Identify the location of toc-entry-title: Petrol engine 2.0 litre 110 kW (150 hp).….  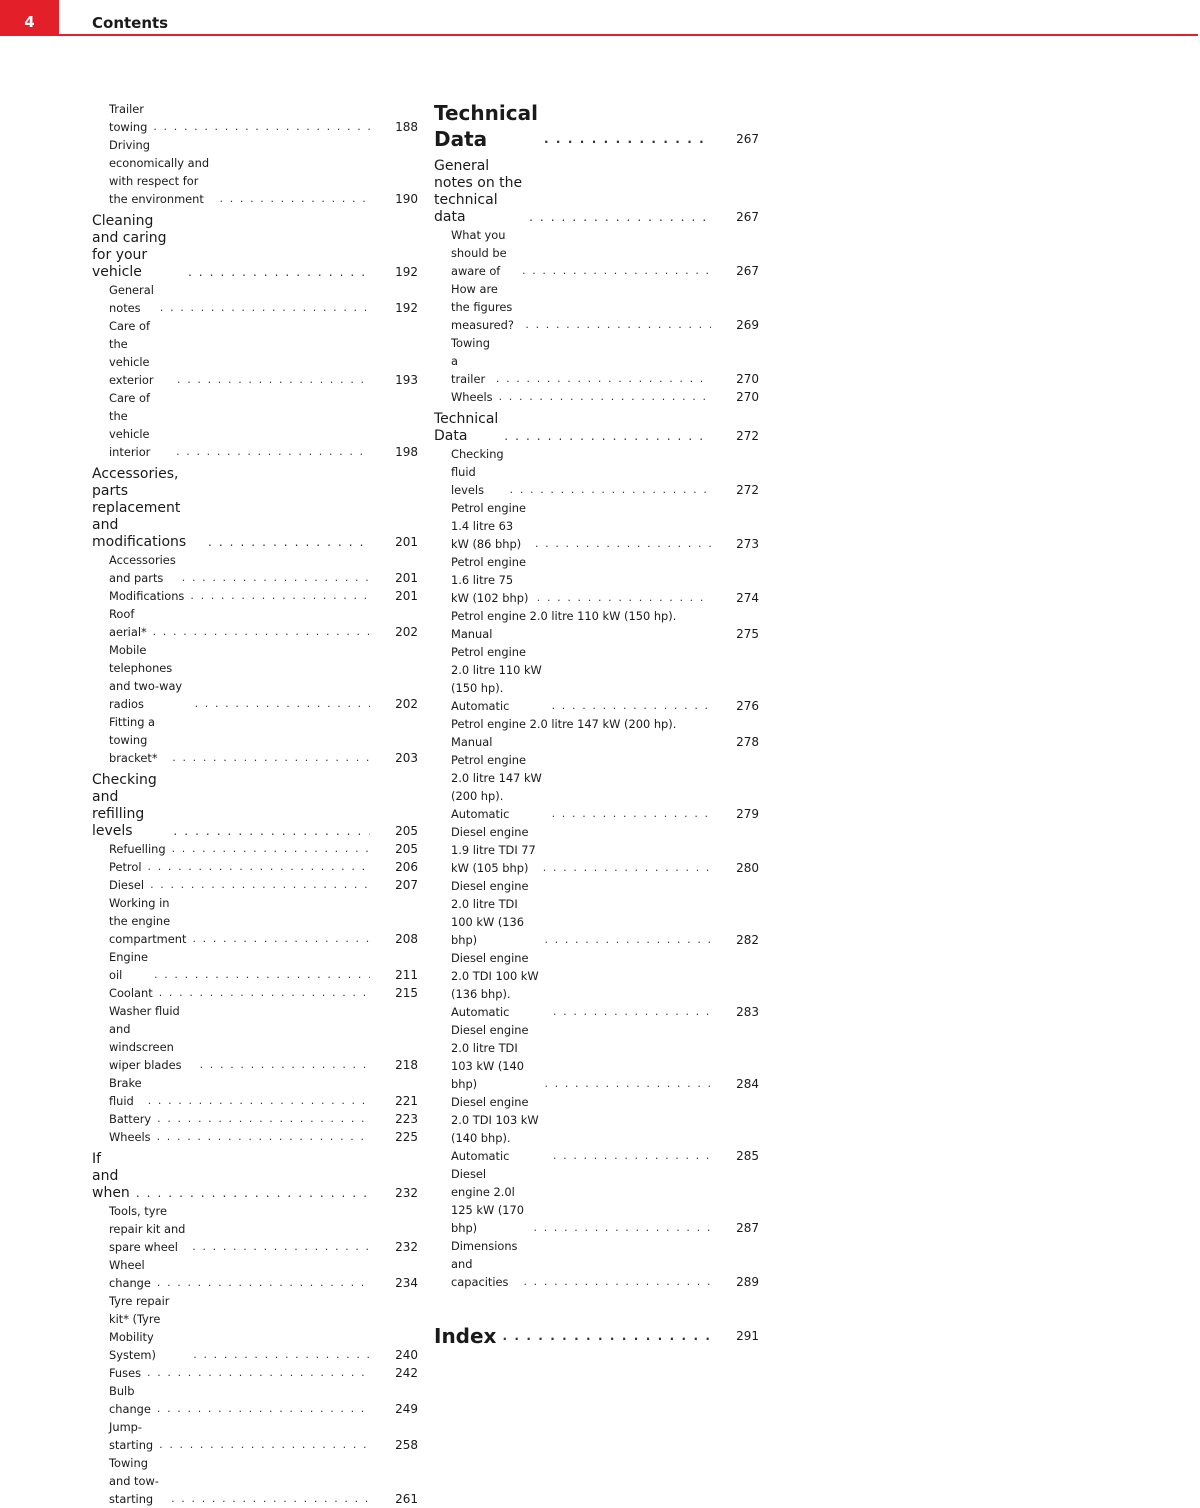
(496, 679).